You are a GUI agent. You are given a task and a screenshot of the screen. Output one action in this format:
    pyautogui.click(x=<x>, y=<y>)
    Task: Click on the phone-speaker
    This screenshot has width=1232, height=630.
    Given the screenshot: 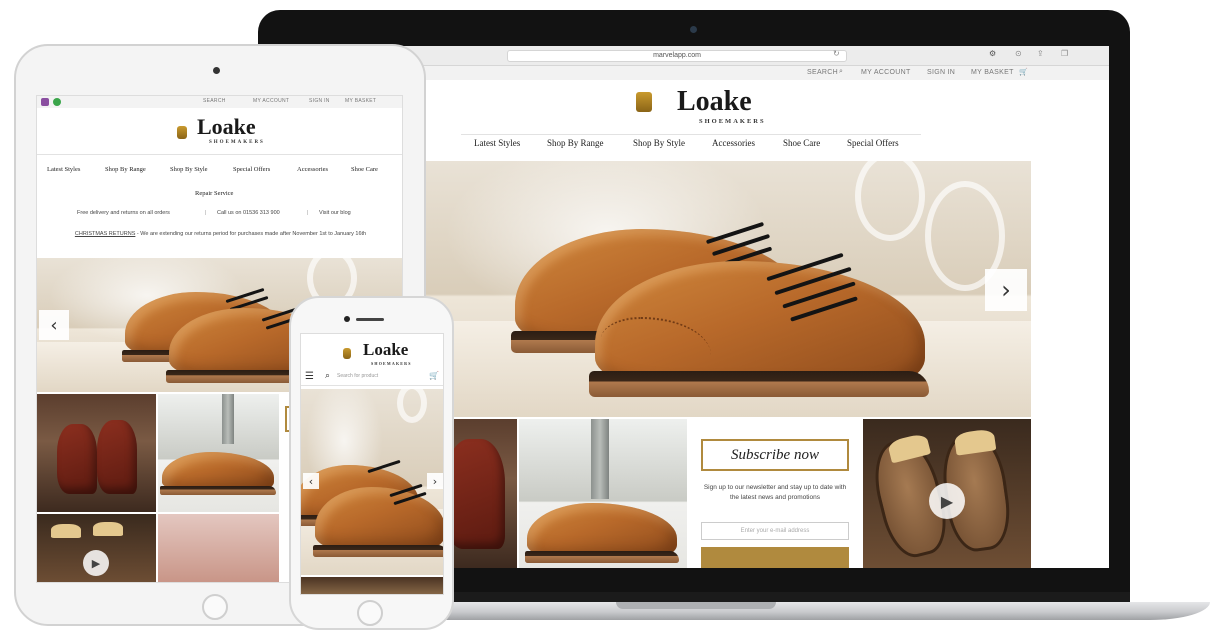 What is the action you would take?
    pyautogui.click(x=370, y=319)
    